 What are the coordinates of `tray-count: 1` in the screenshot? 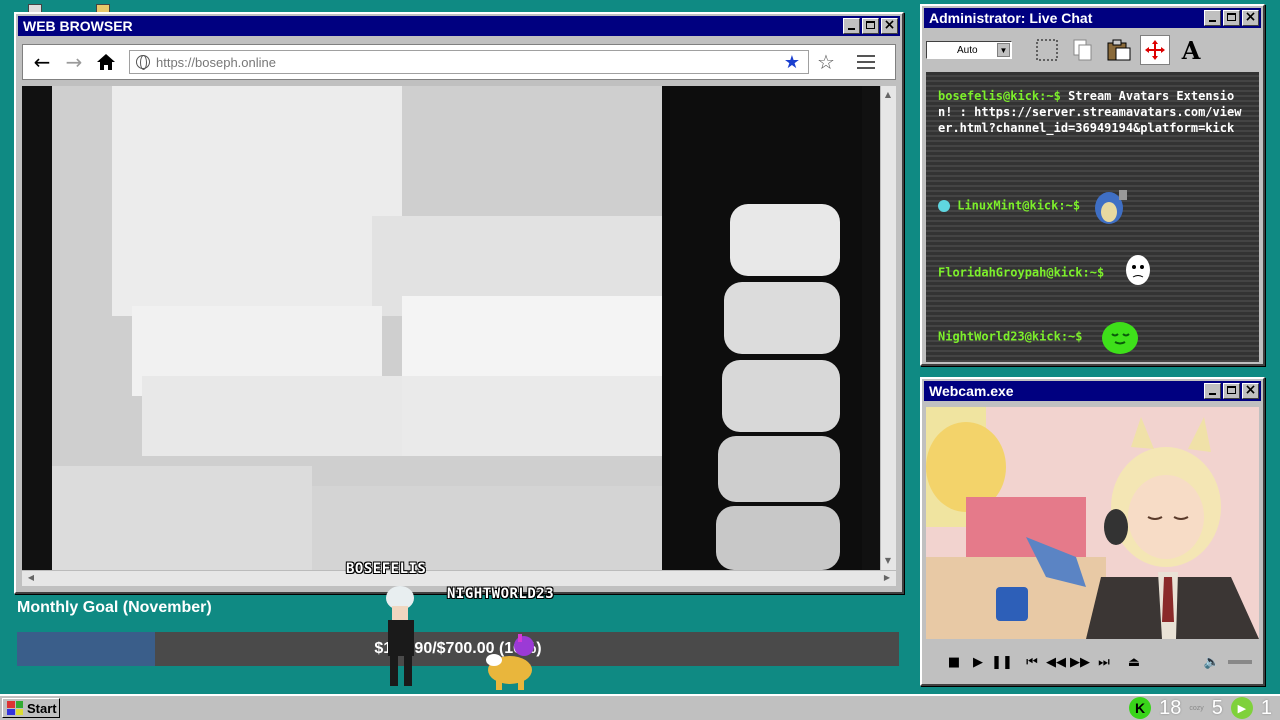 It's located at (1266, 707).